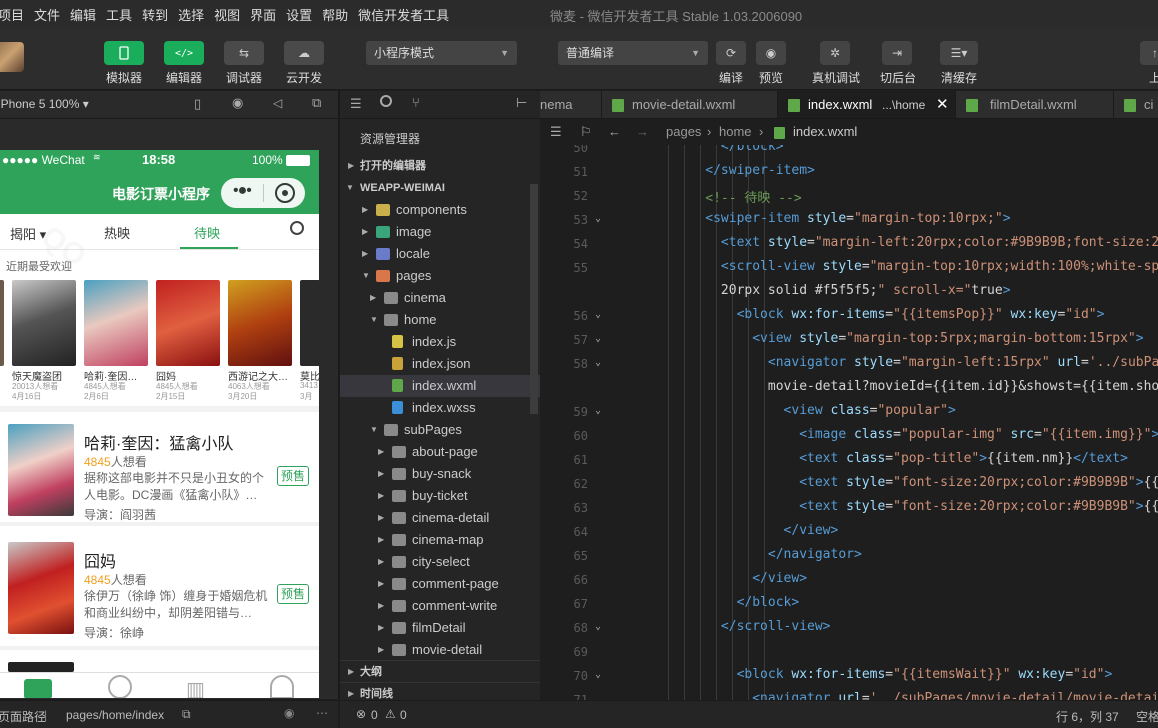 The width and height of the screenshot is (1158, 728). I want to click on avatar, so click(12, 57).